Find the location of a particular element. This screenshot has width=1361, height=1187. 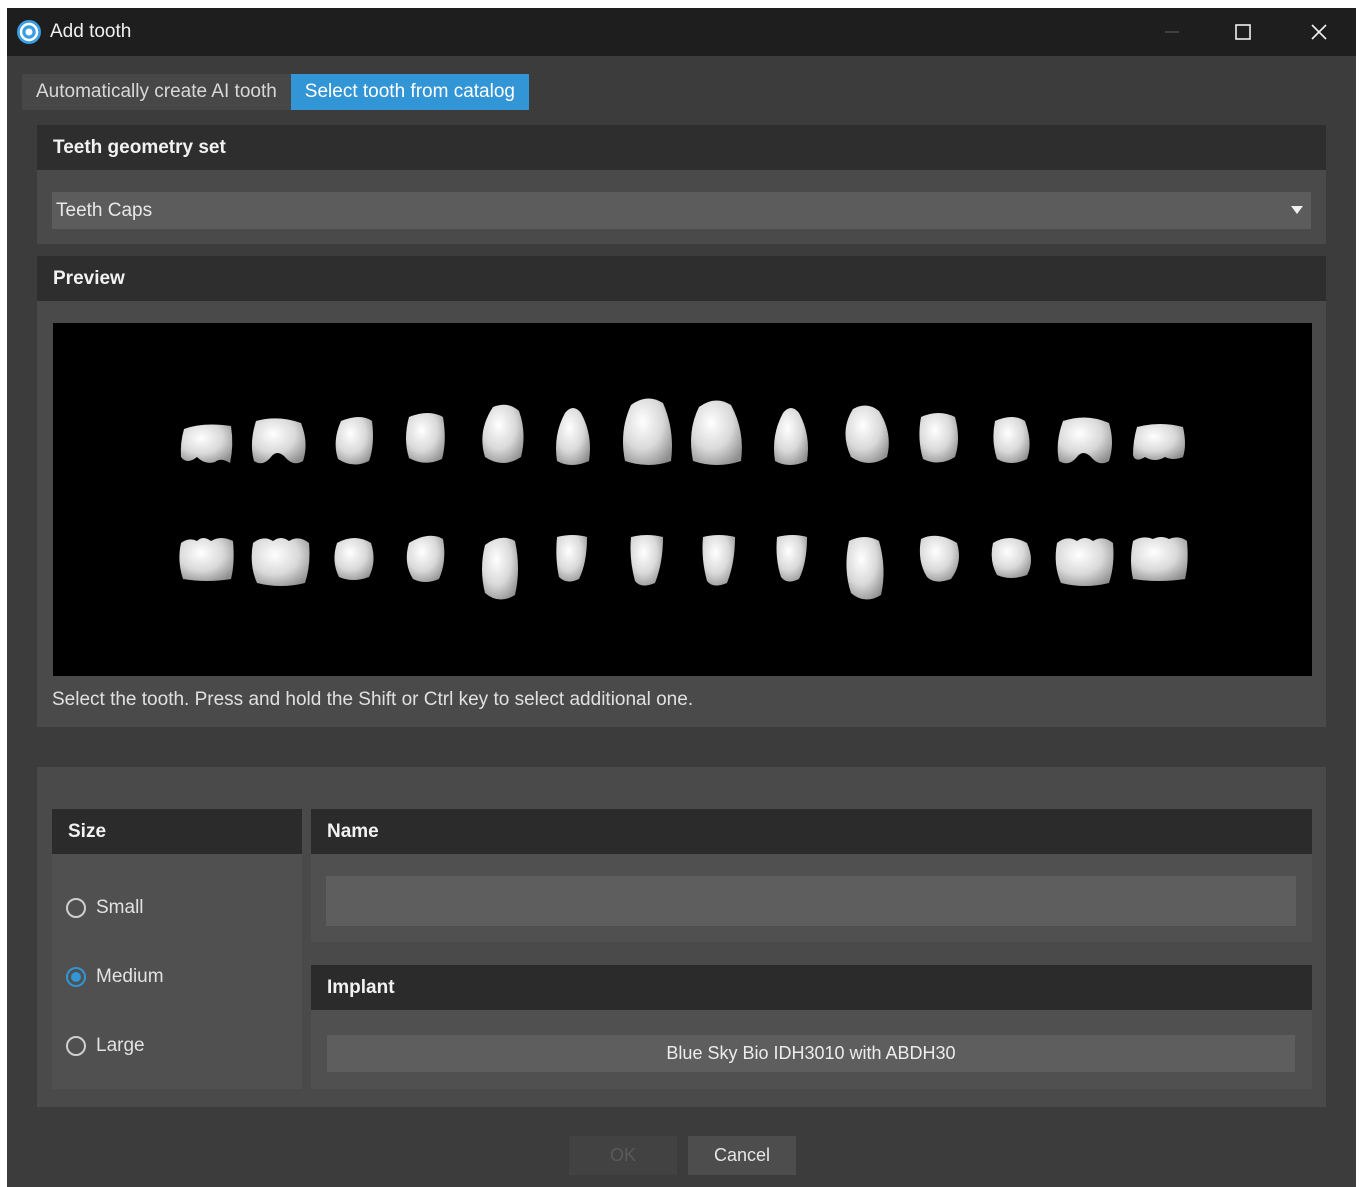

implant-value: Blue Sky Bio IDH3010 with ABDH30 is located at coordinates (811, 1053).